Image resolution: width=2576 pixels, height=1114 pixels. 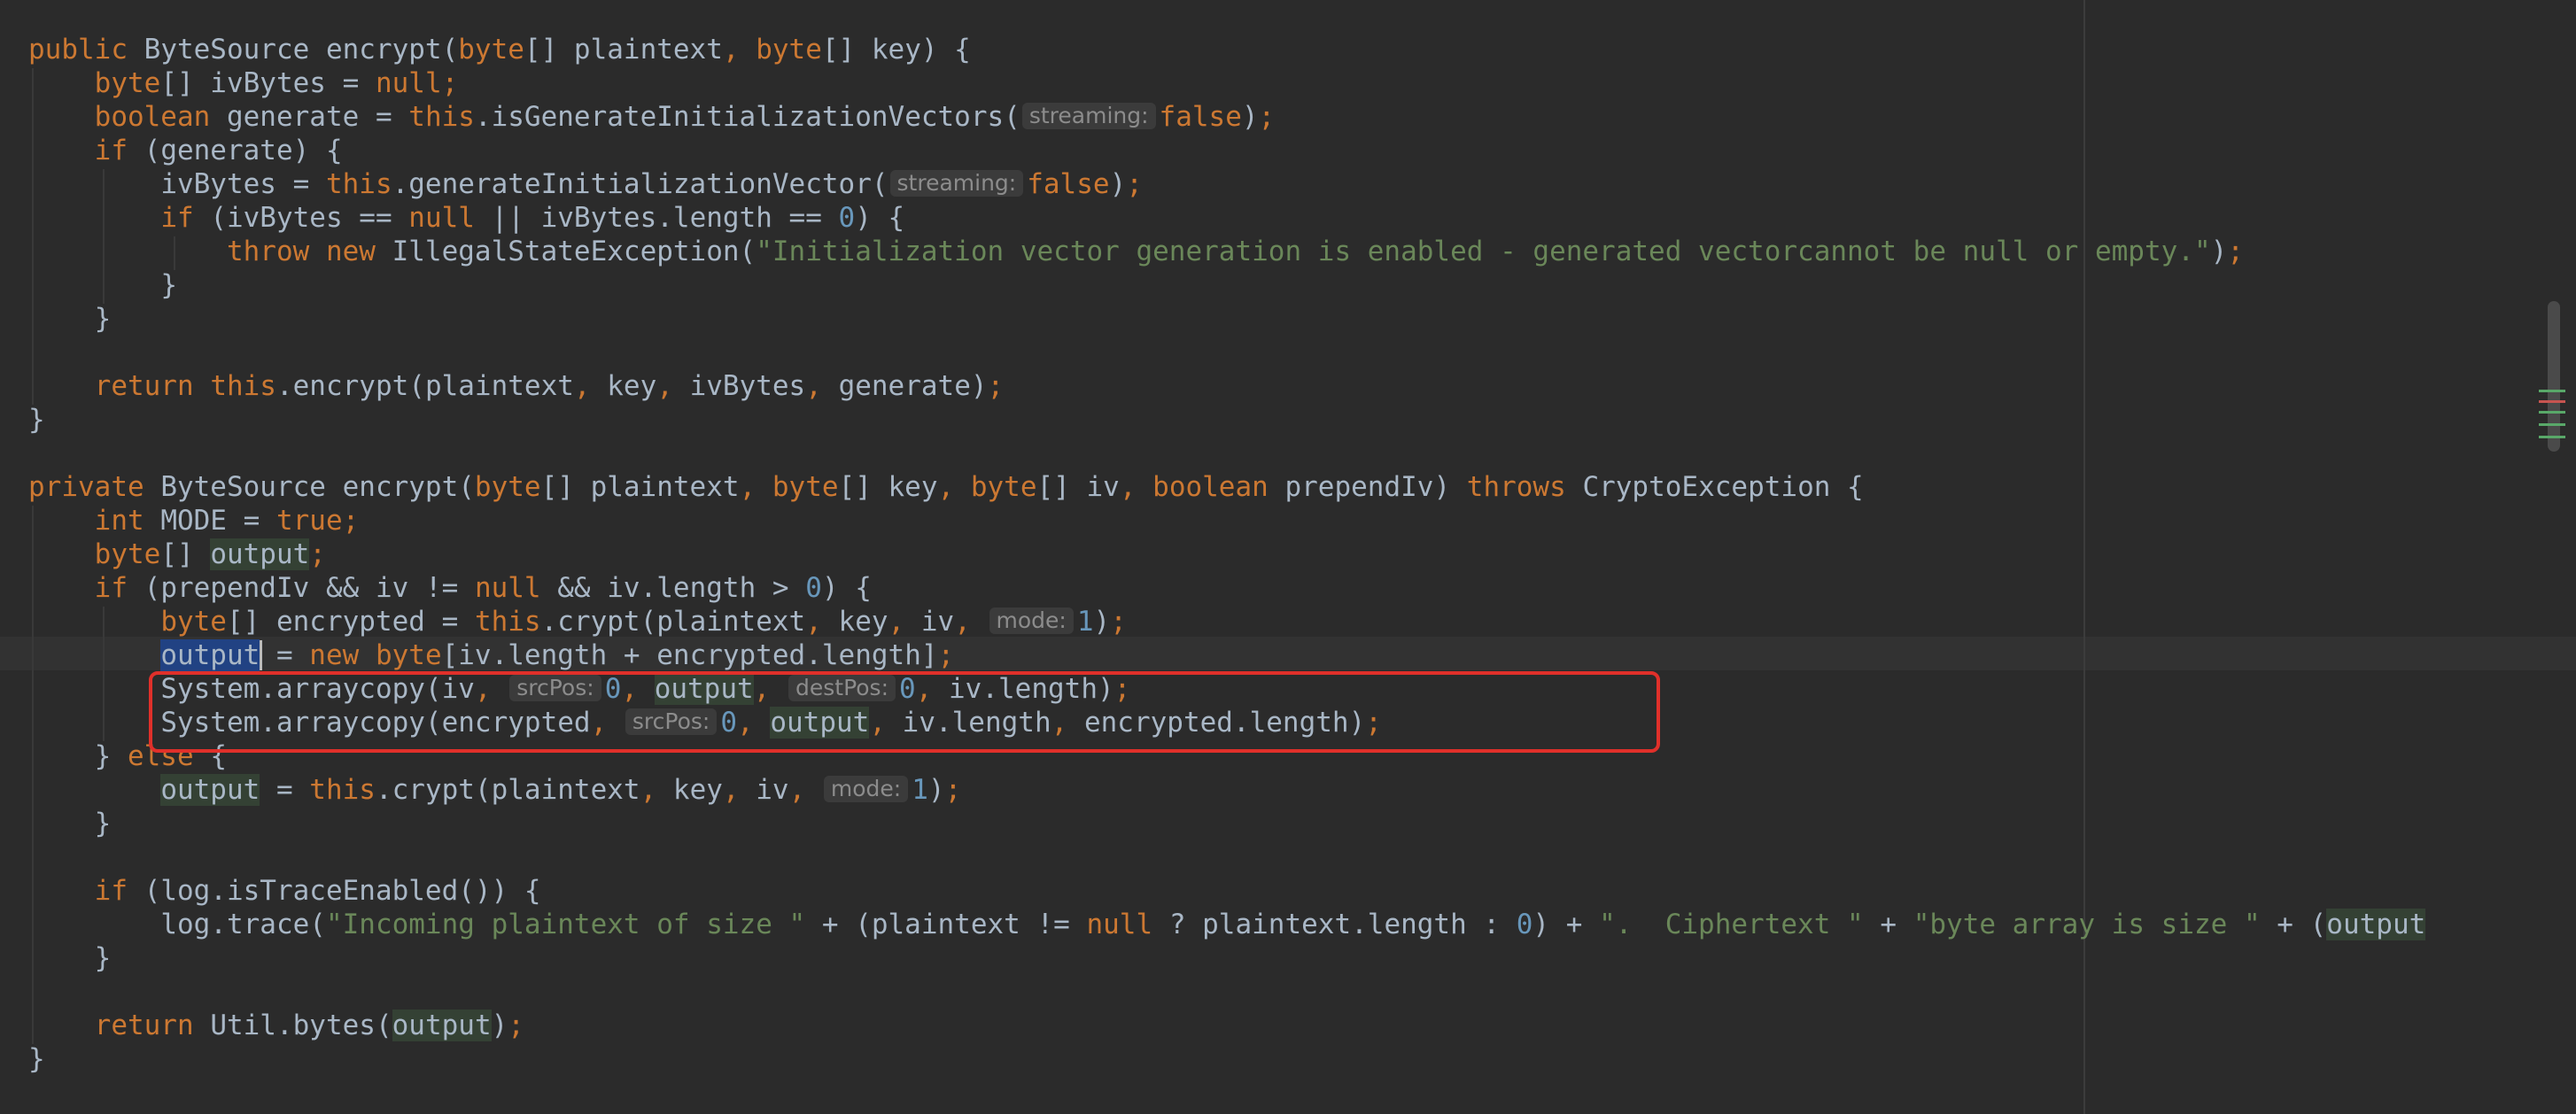 I want to click on code-token: ? plaintext.length :, so click(x=1342, y=924).